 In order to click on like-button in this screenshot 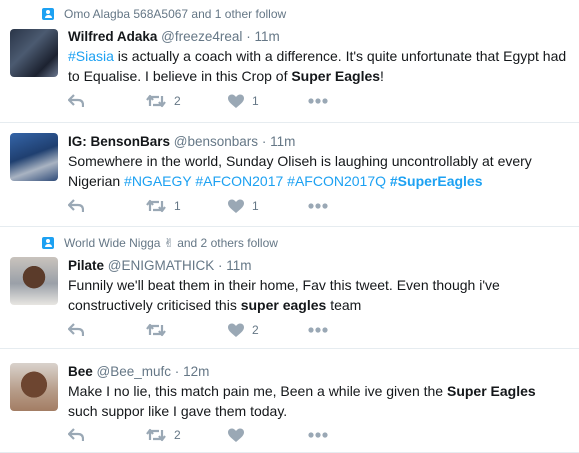, I will do `click(240, 435)`.